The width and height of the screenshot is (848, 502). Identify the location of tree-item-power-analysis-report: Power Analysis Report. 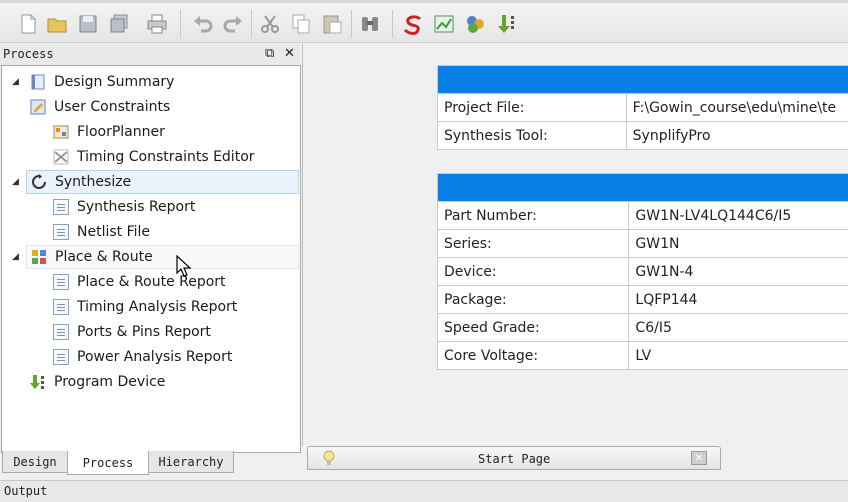
(142, 357).